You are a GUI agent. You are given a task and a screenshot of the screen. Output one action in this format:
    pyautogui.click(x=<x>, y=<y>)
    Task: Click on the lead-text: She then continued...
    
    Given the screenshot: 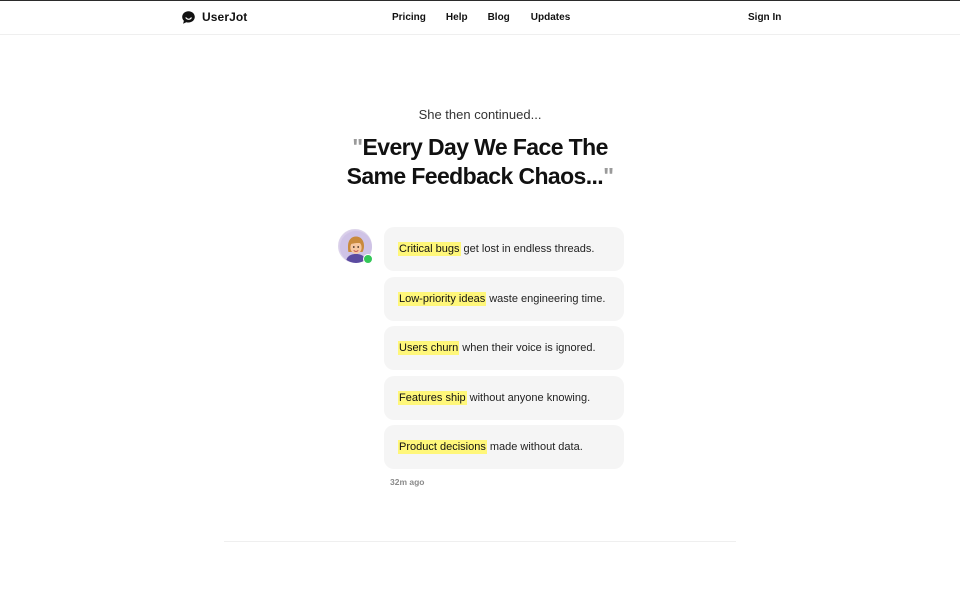 What is the action you would take?
    pyautogui.click(x=480, y=114)
    